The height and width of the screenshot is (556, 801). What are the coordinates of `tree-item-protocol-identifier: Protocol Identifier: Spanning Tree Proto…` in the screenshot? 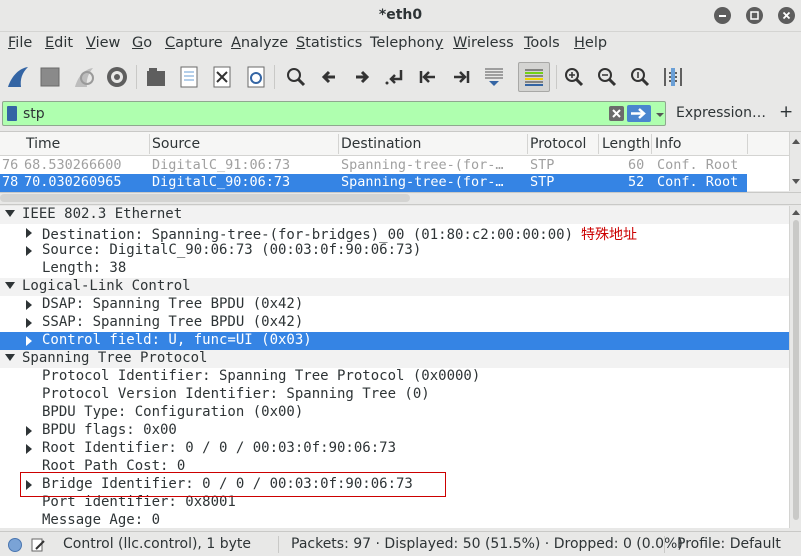 It's located at (394, 377).